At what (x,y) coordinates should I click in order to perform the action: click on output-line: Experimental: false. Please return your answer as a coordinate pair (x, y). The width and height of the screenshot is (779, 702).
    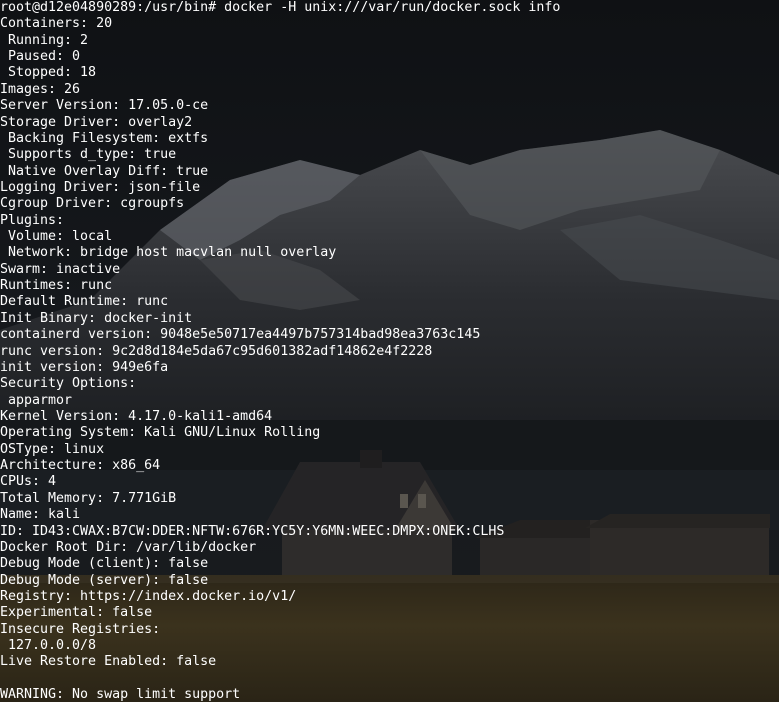
    Looking at the image, I should click on (76, 613).